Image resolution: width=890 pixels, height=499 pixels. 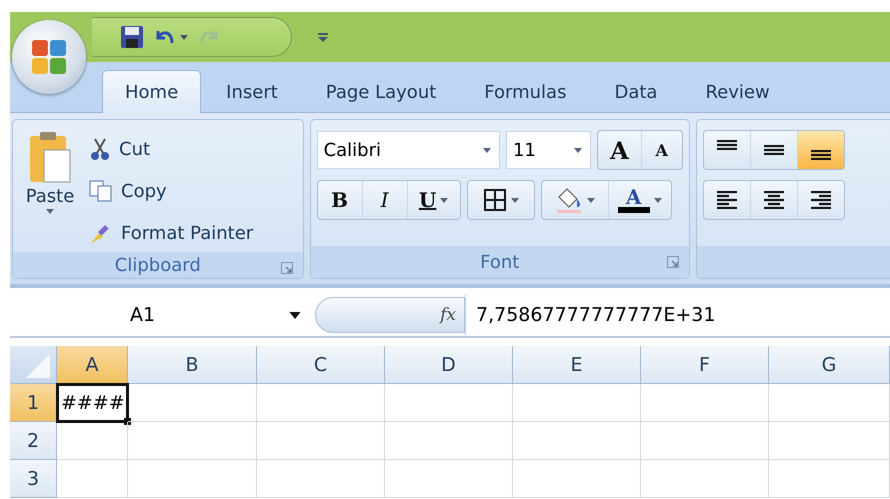 I want to click on align-bottom-button, so click(x=821, y=150).